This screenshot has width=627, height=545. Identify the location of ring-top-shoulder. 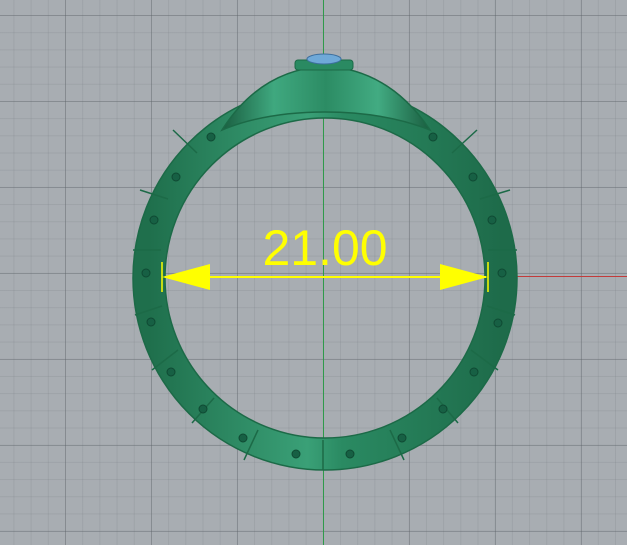
(326, 98).